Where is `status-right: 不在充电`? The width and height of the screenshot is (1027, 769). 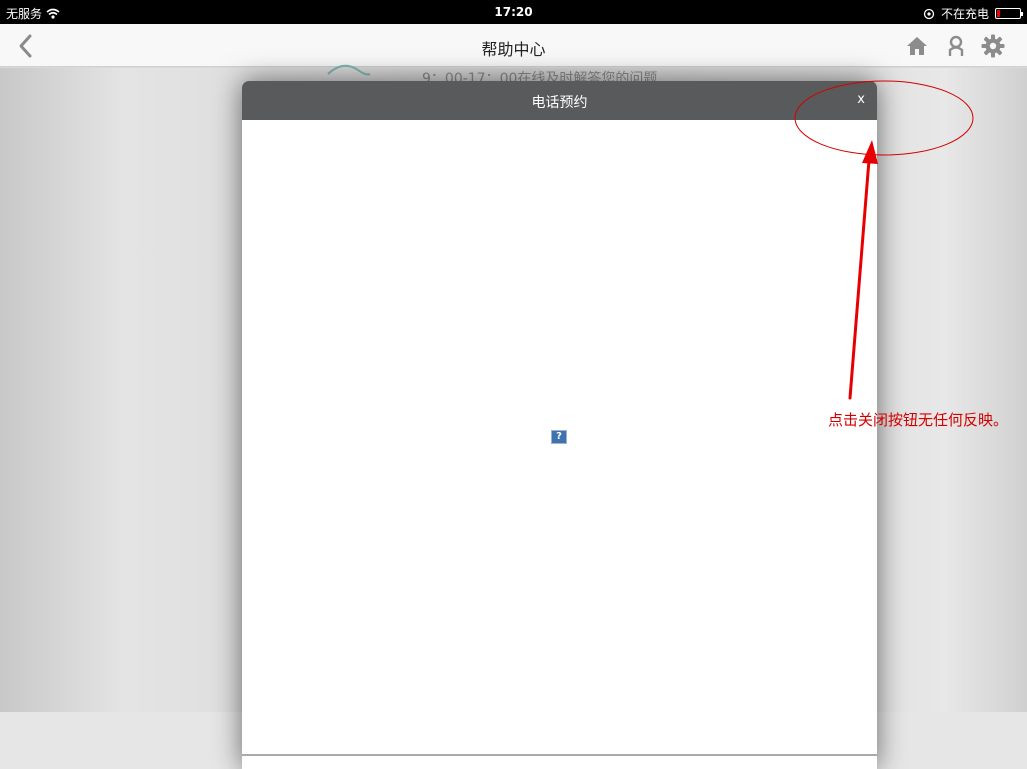
status-right: 不在充电 is located at coordinates (973, 13).